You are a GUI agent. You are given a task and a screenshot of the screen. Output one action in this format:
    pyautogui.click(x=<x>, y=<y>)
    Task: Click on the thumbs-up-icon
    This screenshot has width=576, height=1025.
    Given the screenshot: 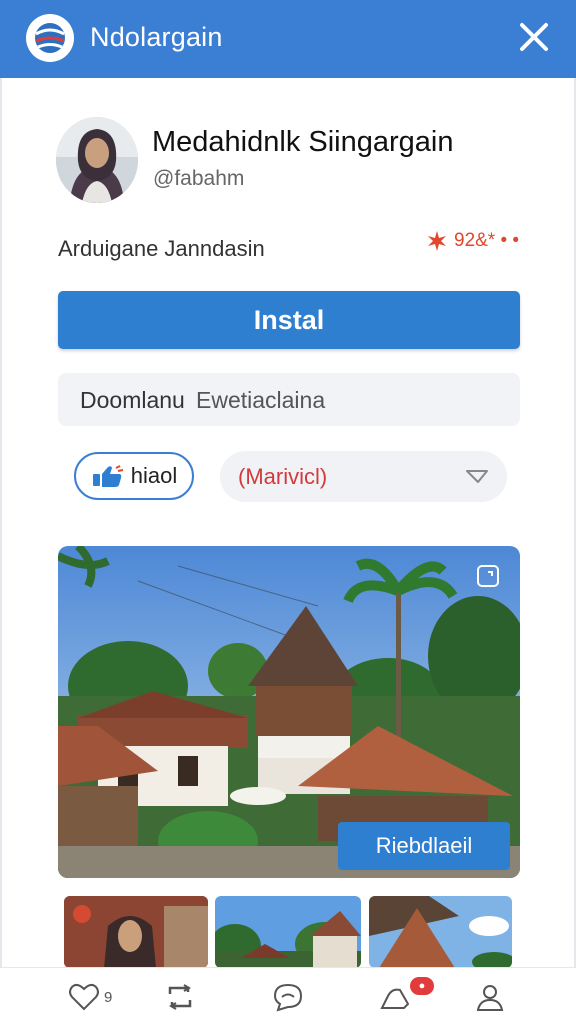 What is the action you would take?
    pyautogui.click(x=107, y=476)
    